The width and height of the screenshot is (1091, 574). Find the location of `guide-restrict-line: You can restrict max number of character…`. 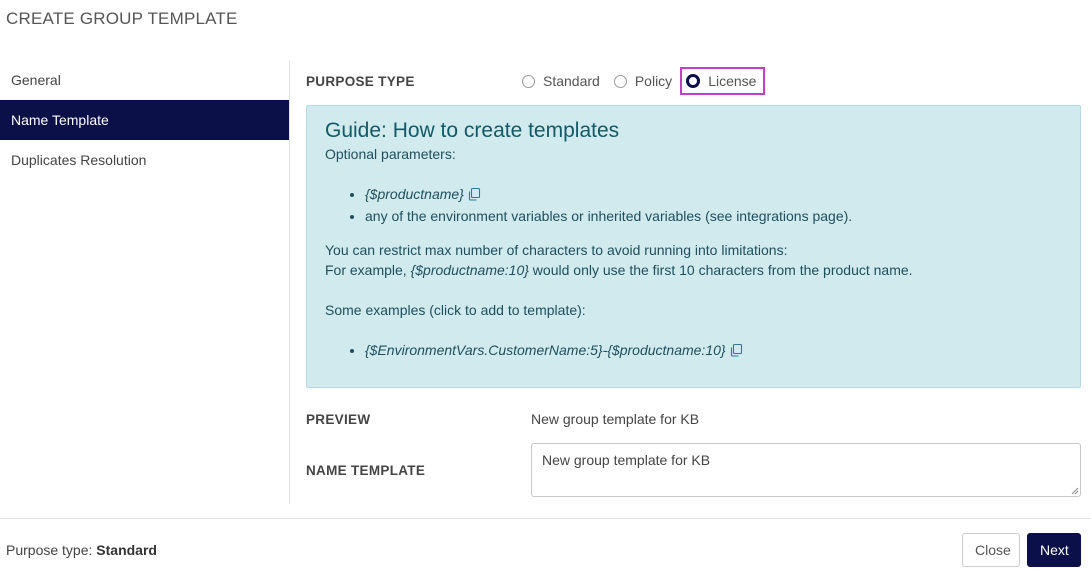

guide-restrict-line: You can restrict max number of character… is located at coordinates (556, 250).